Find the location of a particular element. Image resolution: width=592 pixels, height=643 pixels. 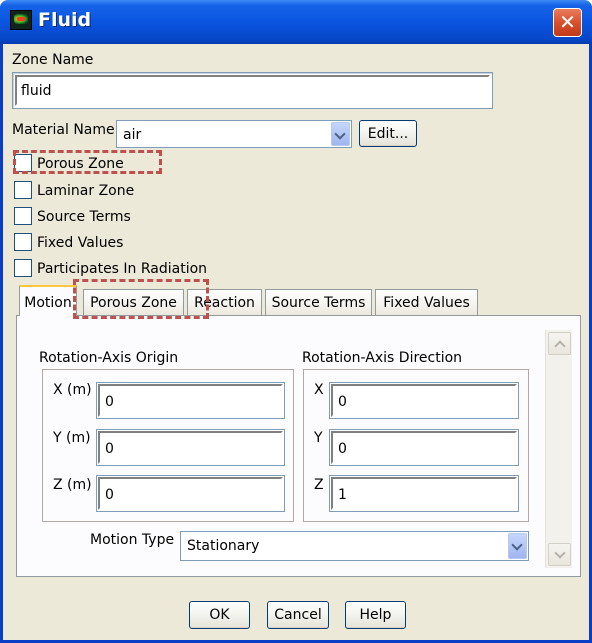

rotation-axis-direction-title: Rotation-Axis Direction is located at coordinates (382, 358).